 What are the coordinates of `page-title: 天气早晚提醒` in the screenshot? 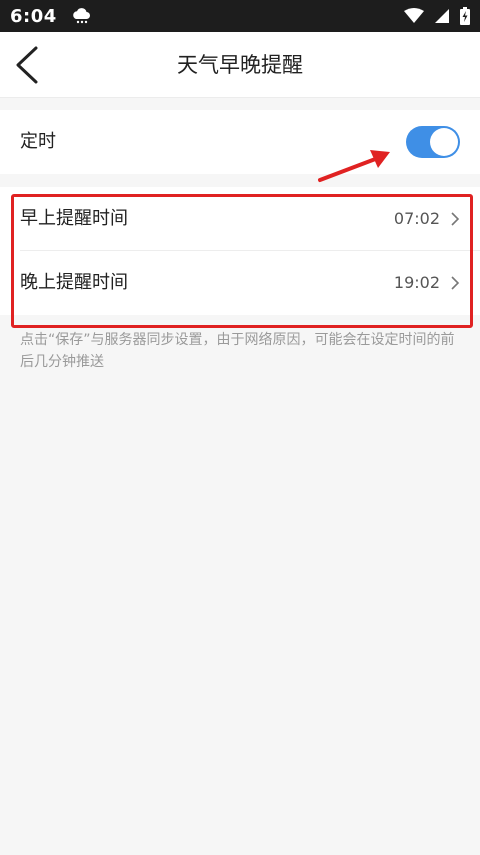 It's located at (240, 65).